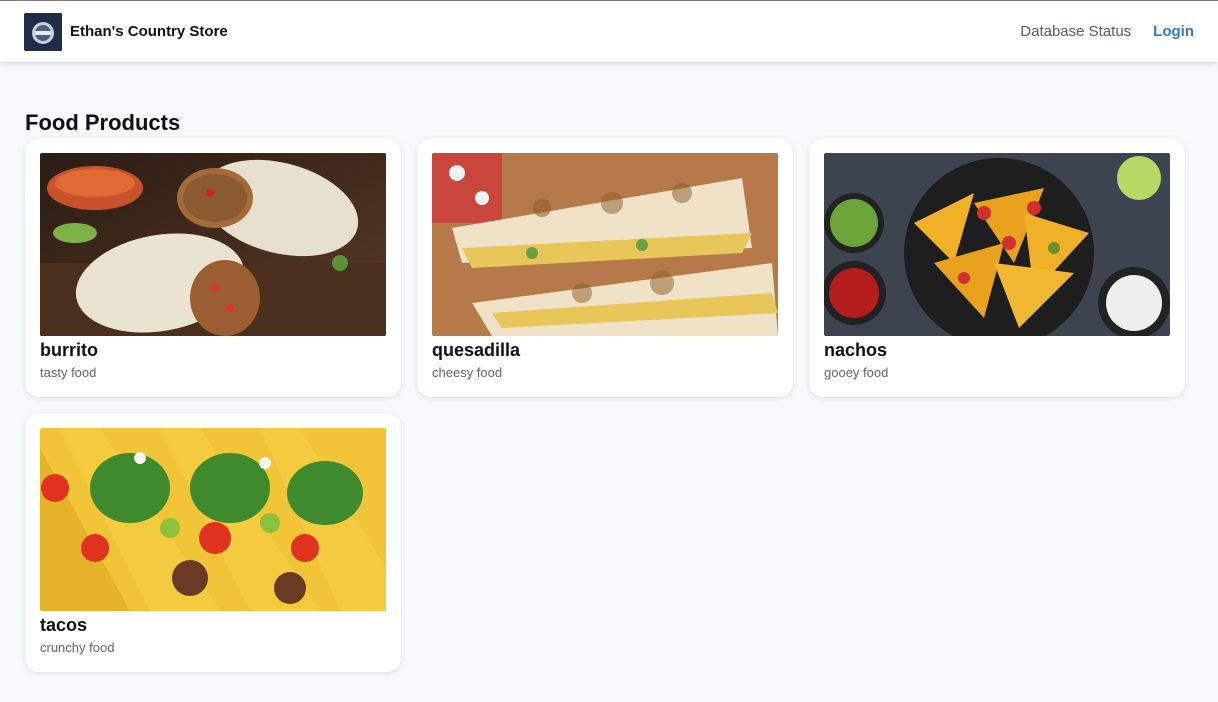 This screenshot has height=702, width=1218. Describe the element at coordinates (605, 244) in the screenshot. I see `quesadilla-photo` at that location.